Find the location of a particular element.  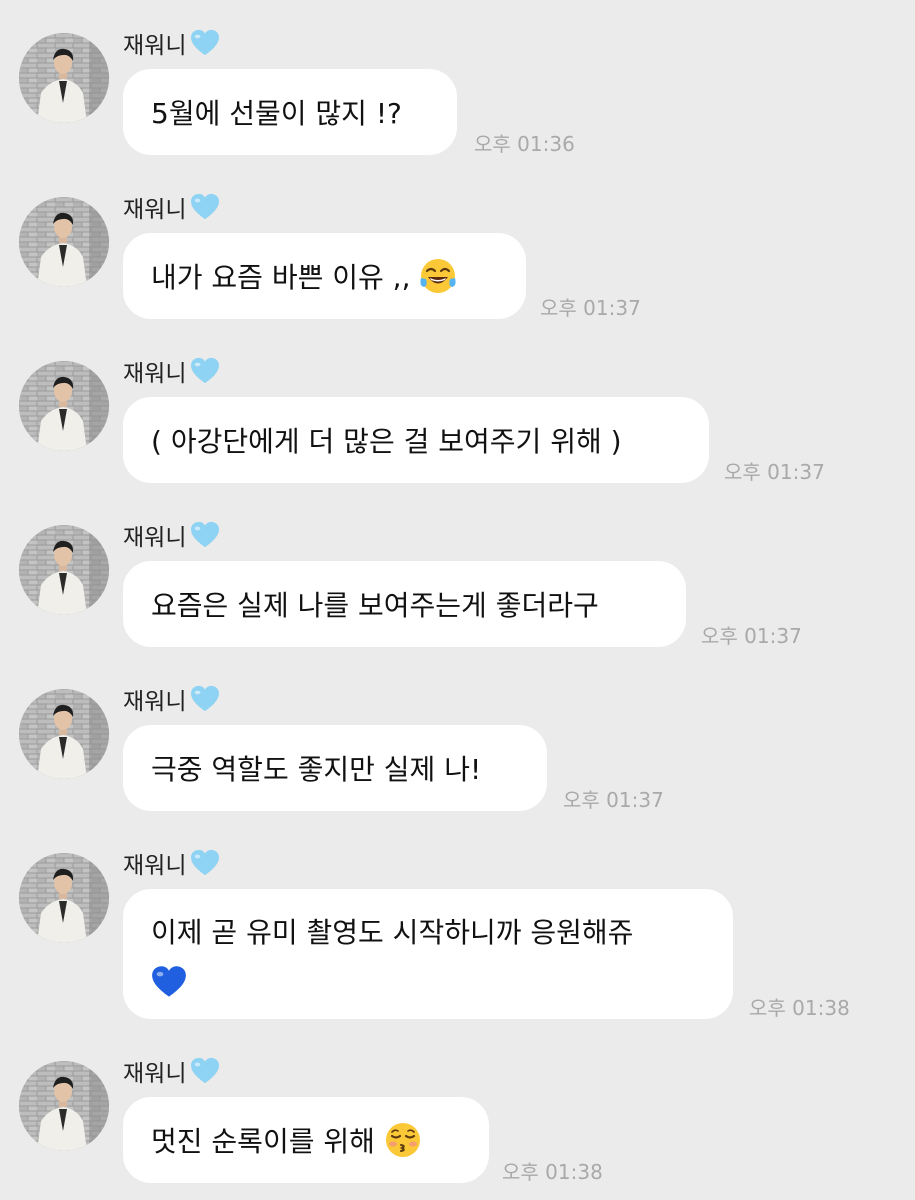

message-text: 멋진 순록이를 위해 is located at coordinates (263, 1141).